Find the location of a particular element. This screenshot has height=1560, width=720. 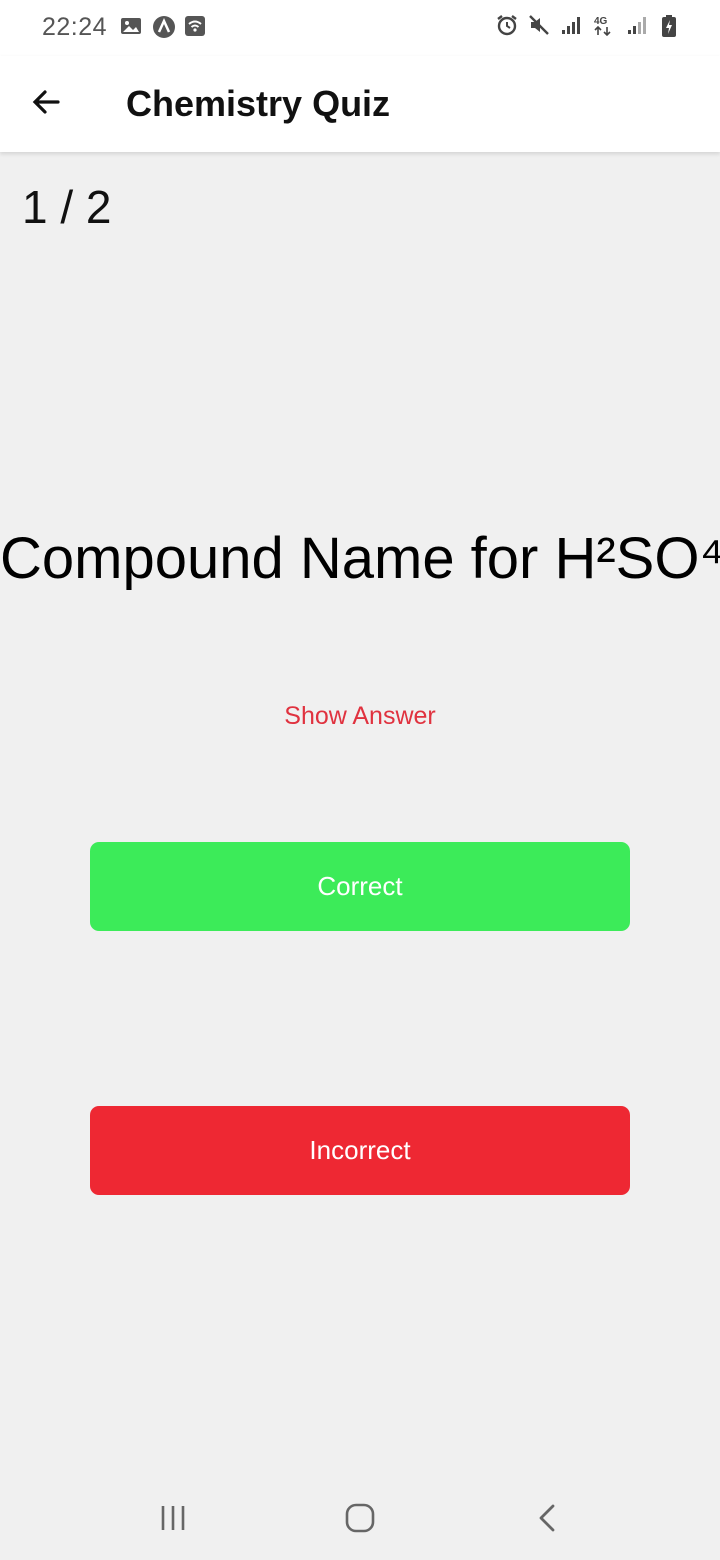

incorrect-button: Incorrect is located at coordinates (360, 1150).